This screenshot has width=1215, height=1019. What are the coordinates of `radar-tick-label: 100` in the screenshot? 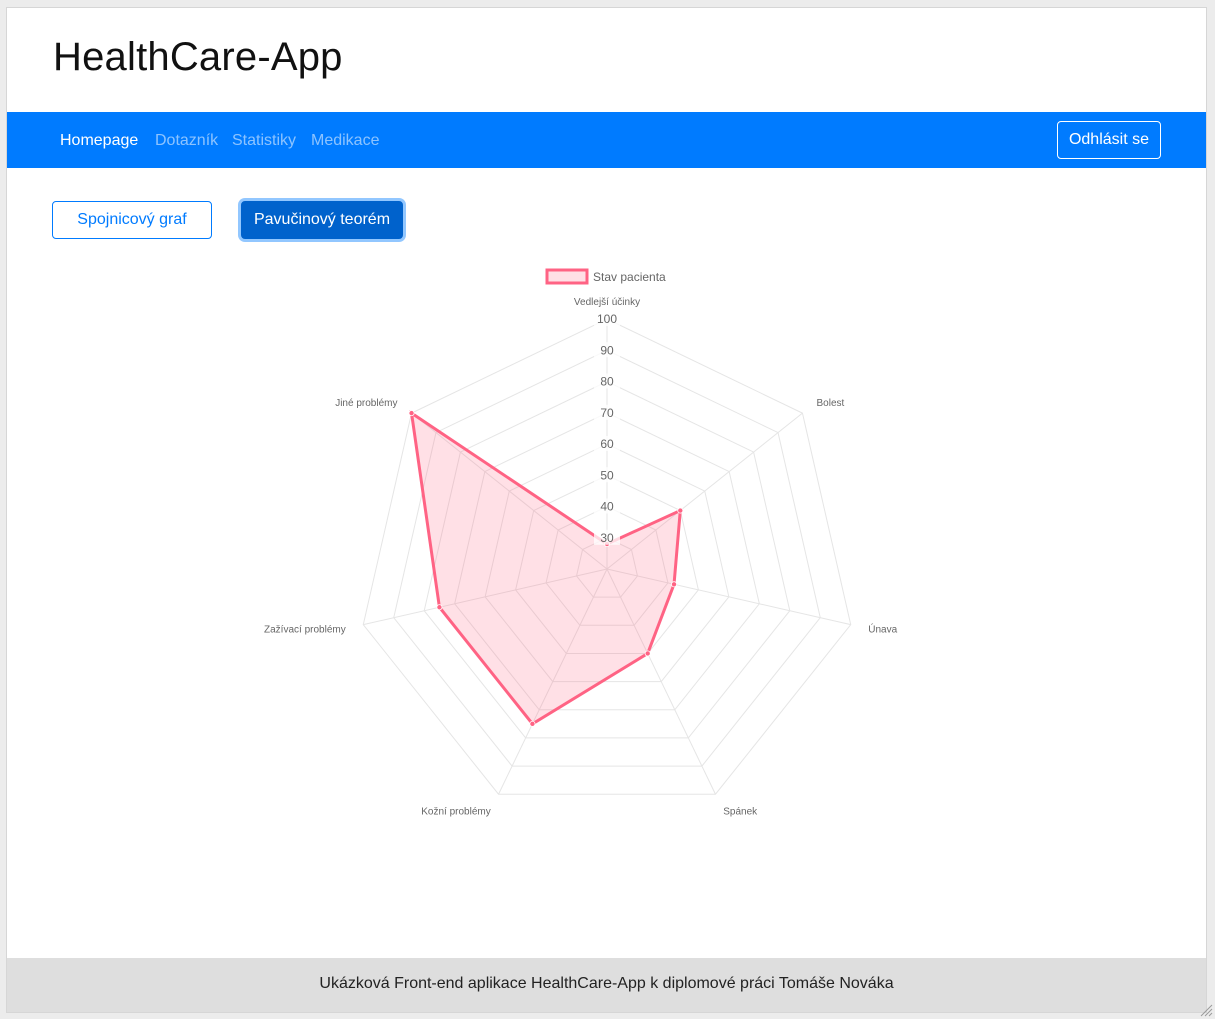 It's located at (607, 319).